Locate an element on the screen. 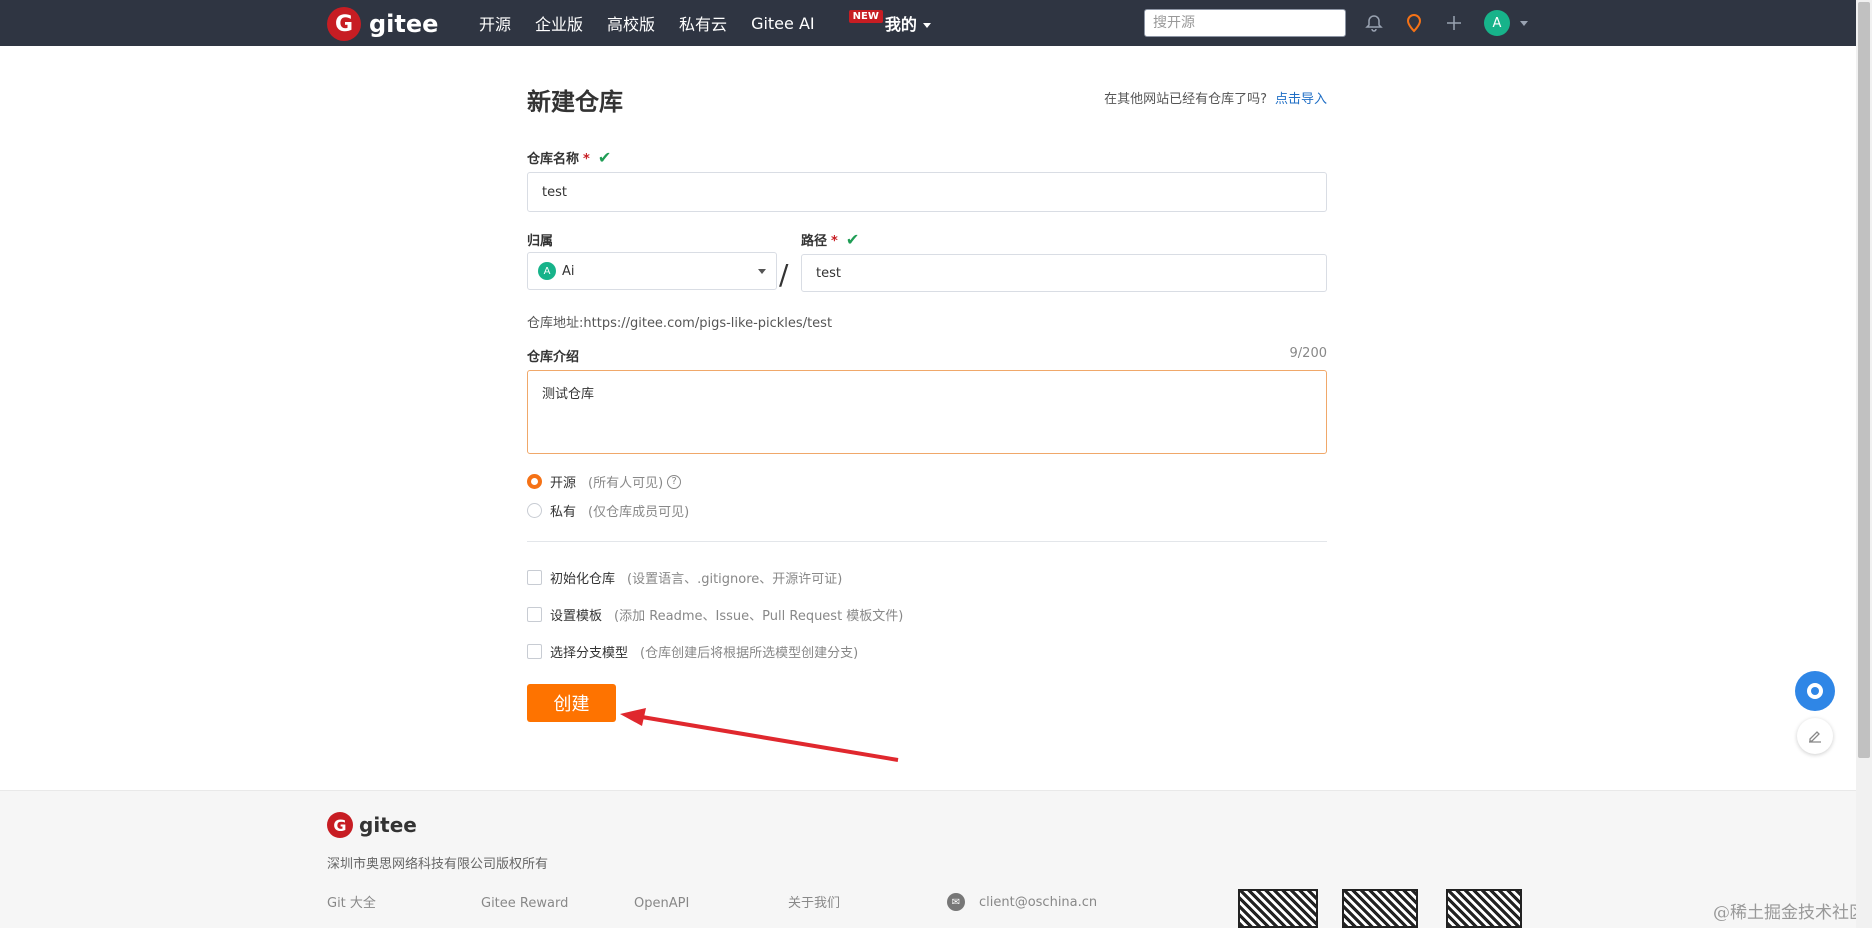 The height and width of the screenshot is (928, 1872). footer-link-about: 关于我们 is located at coordinates (814, 904).